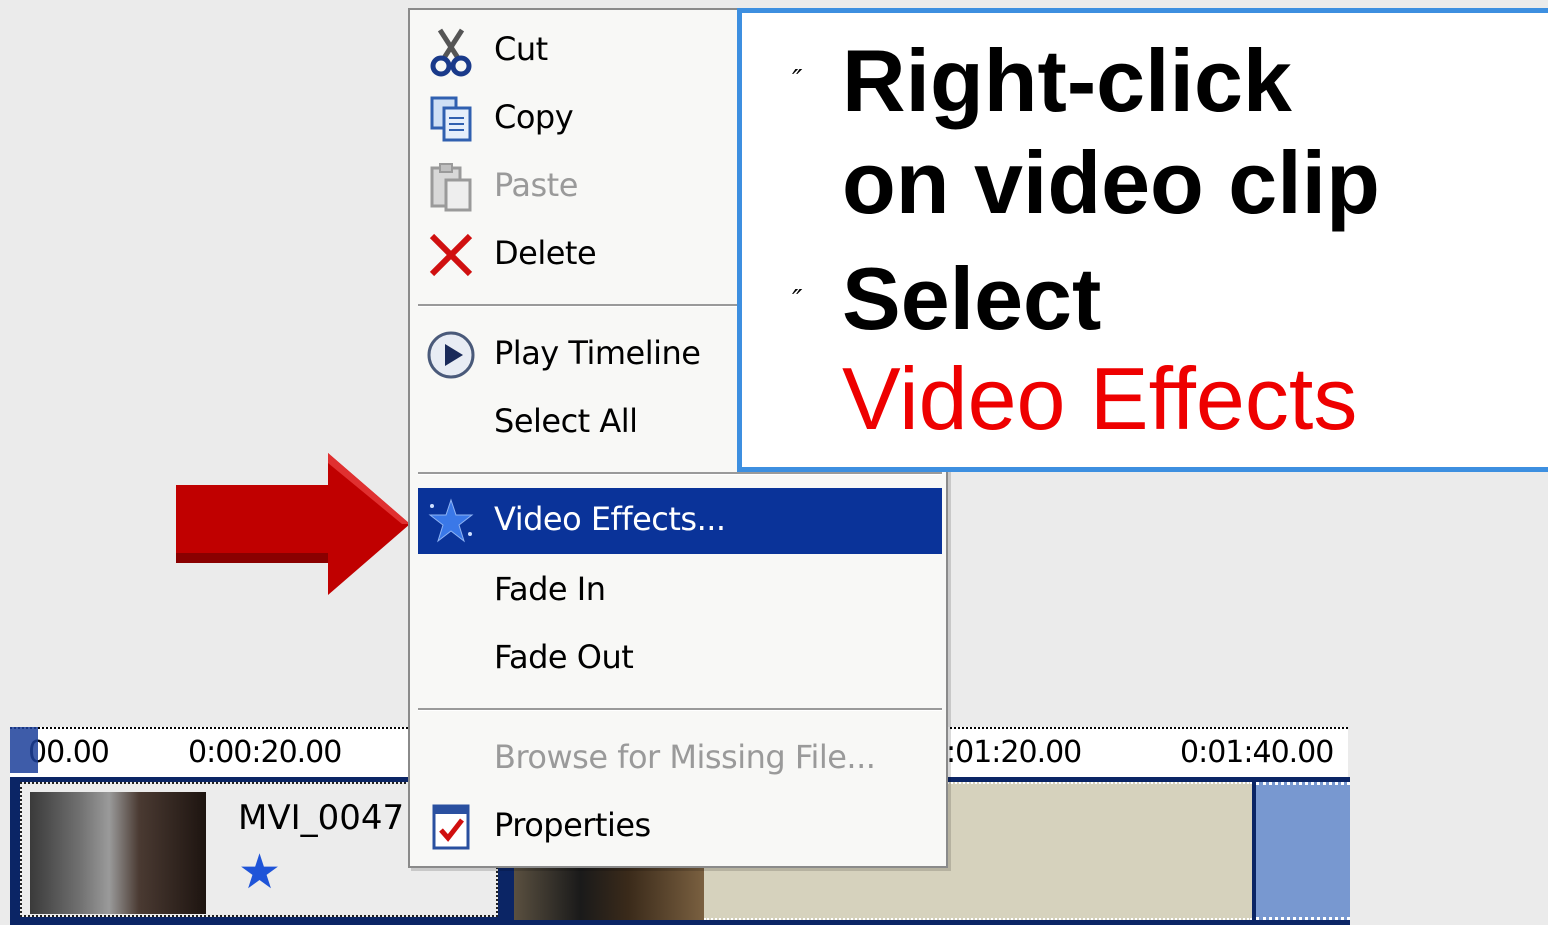 Image resolution: width=1548 pixels, height=925 pixels. Describe the element at coordinates (321, 818) in the screenshot. I see `clip-name: MVI_0047` at that location.